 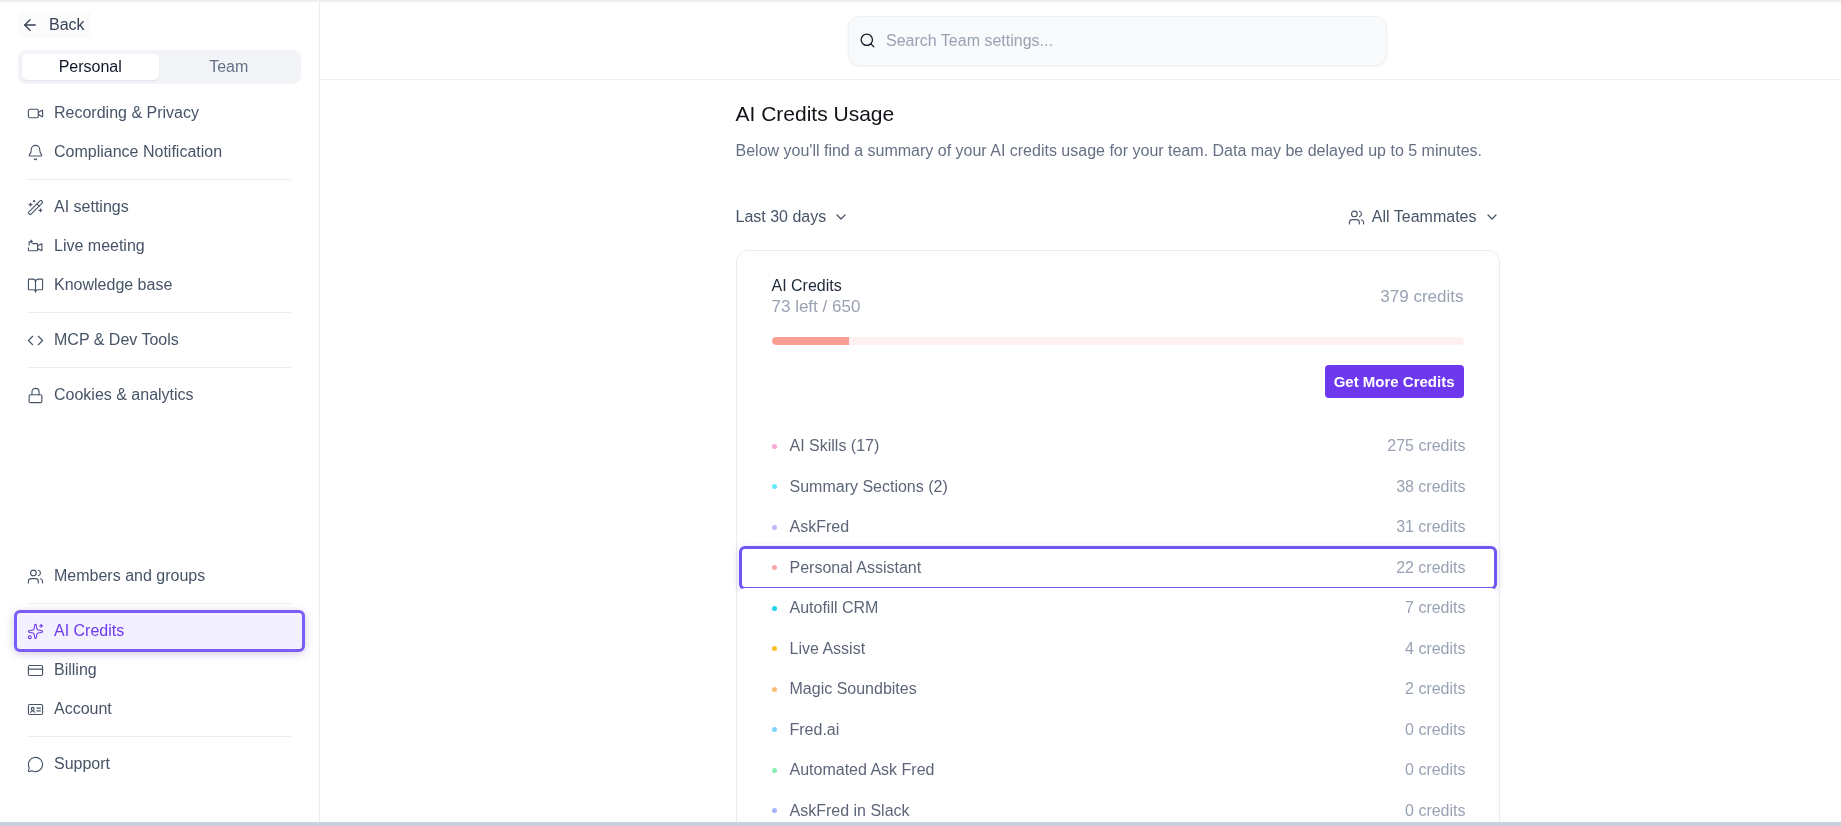 What do you see at coordinates (159, 285) in the screenshot?
I see `sidebar-item: Knowledge base` at bounding box center [159, 285].